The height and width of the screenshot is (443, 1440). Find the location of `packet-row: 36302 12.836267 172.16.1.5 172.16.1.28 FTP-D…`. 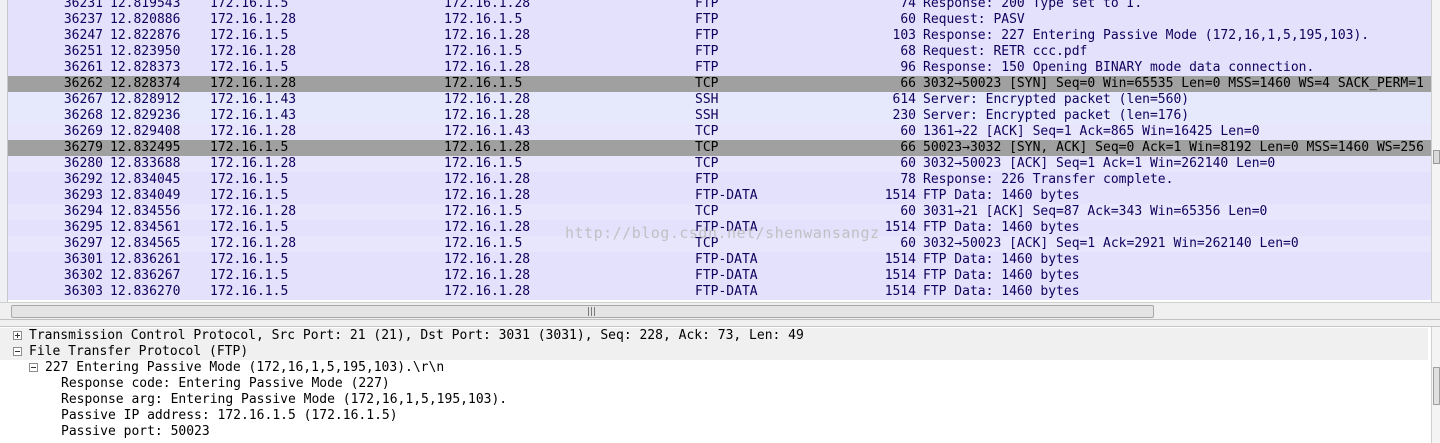

packet-row: 36302 12.836267 172.16.1.5 172.16.1.28 FTP-D… is located at coordinates (719, 276).